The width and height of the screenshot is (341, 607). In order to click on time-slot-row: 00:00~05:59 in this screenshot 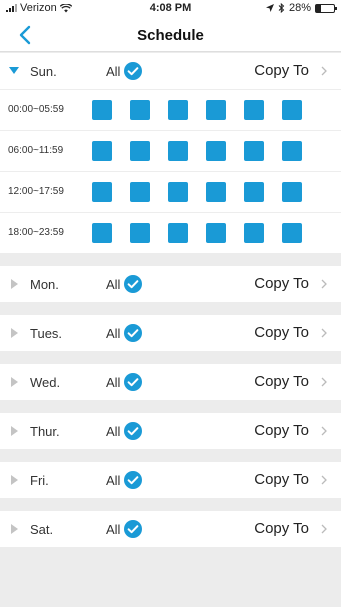, I will do `click(170, 109)`.